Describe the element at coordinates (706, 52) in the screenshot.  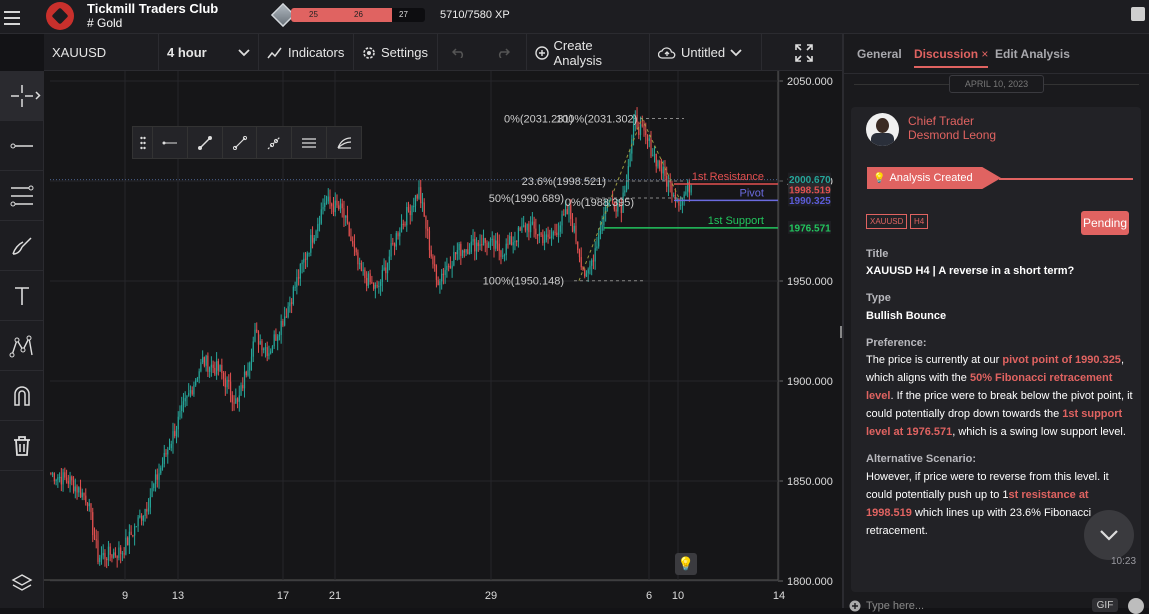
I see `layout-name-selector: Untitled` at that location.